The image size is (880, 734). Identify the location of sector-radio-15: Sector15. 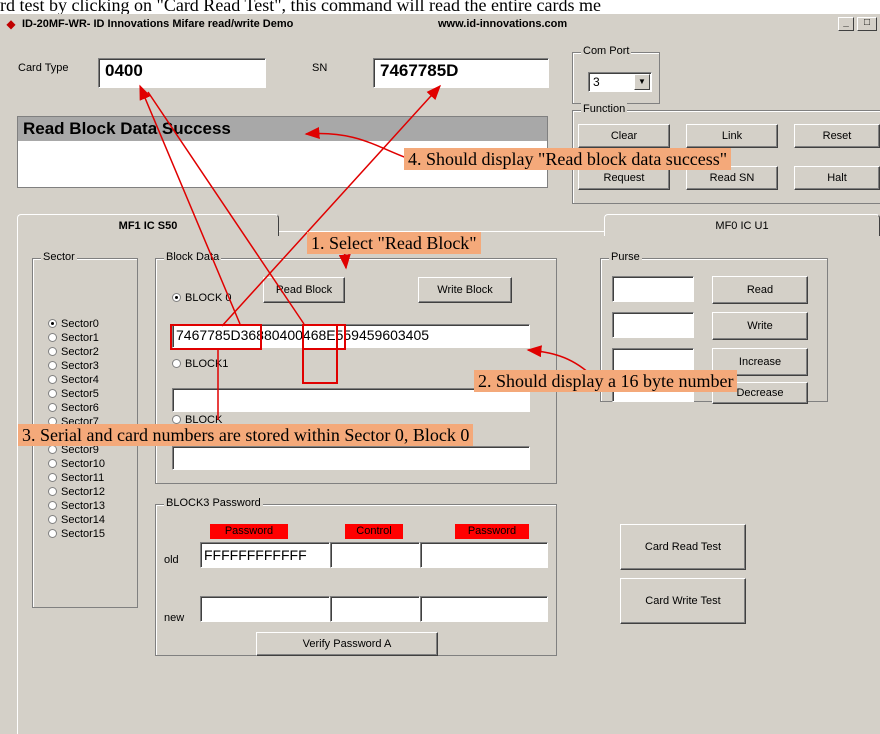
(76, 534).